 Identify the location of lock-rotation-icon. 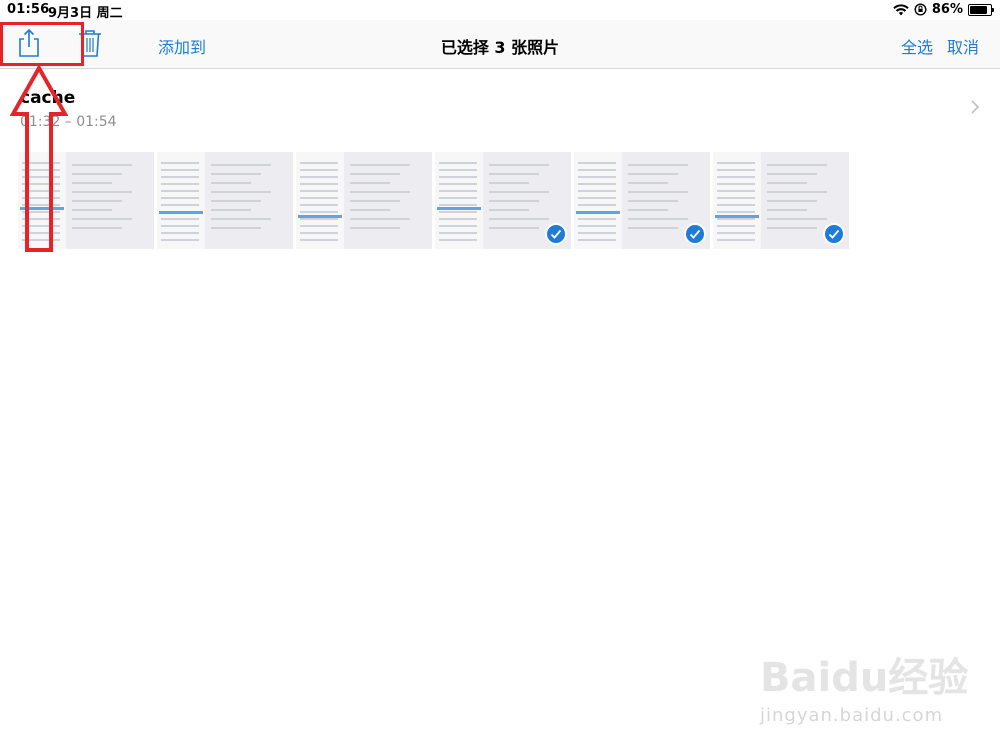
(920, 9).